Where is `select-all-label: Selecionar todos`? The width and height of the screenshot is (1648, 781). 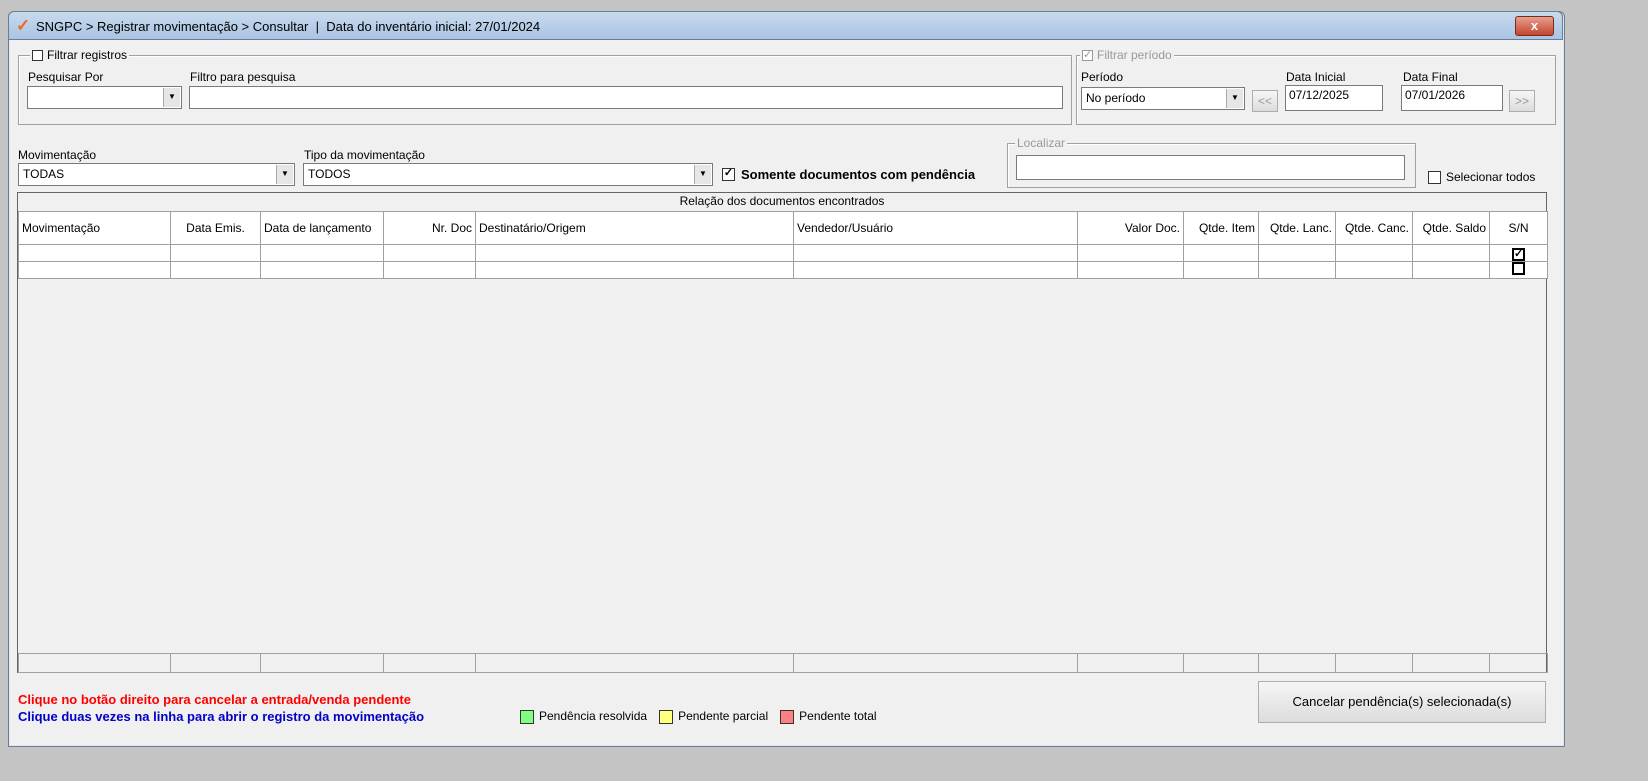
select-all-label: Selecionar todos is located at coordinates (1491, 177).